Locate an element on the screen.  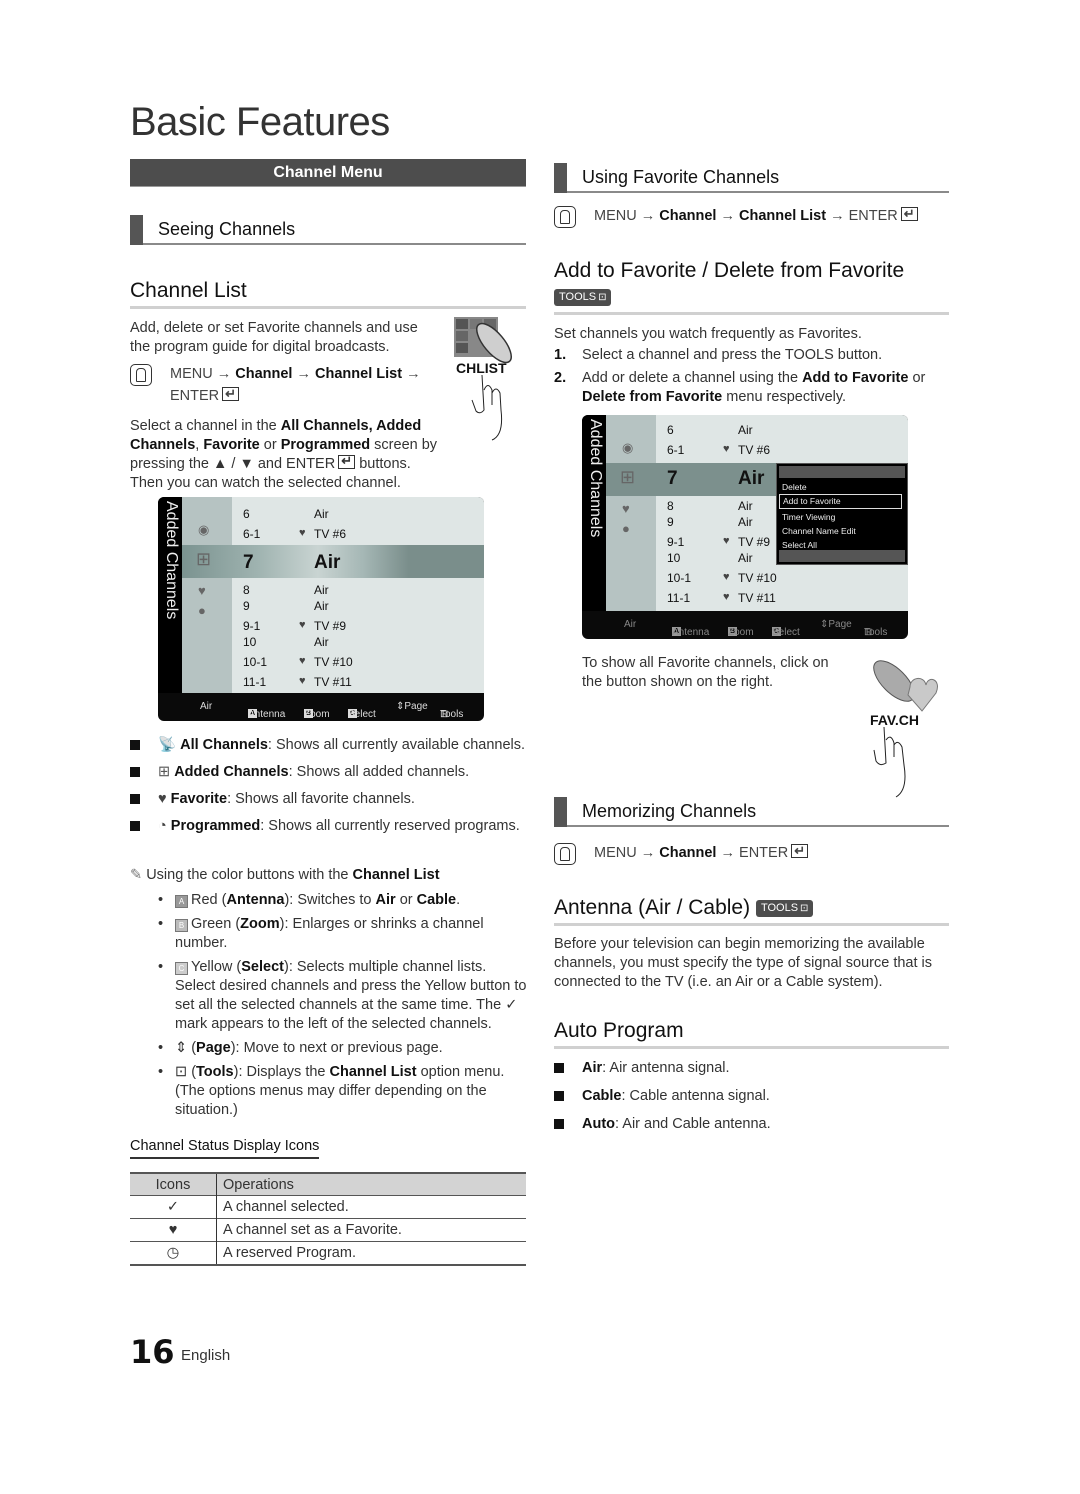
note-pencil-icon: ✎ is located at coordinates (138, 875).